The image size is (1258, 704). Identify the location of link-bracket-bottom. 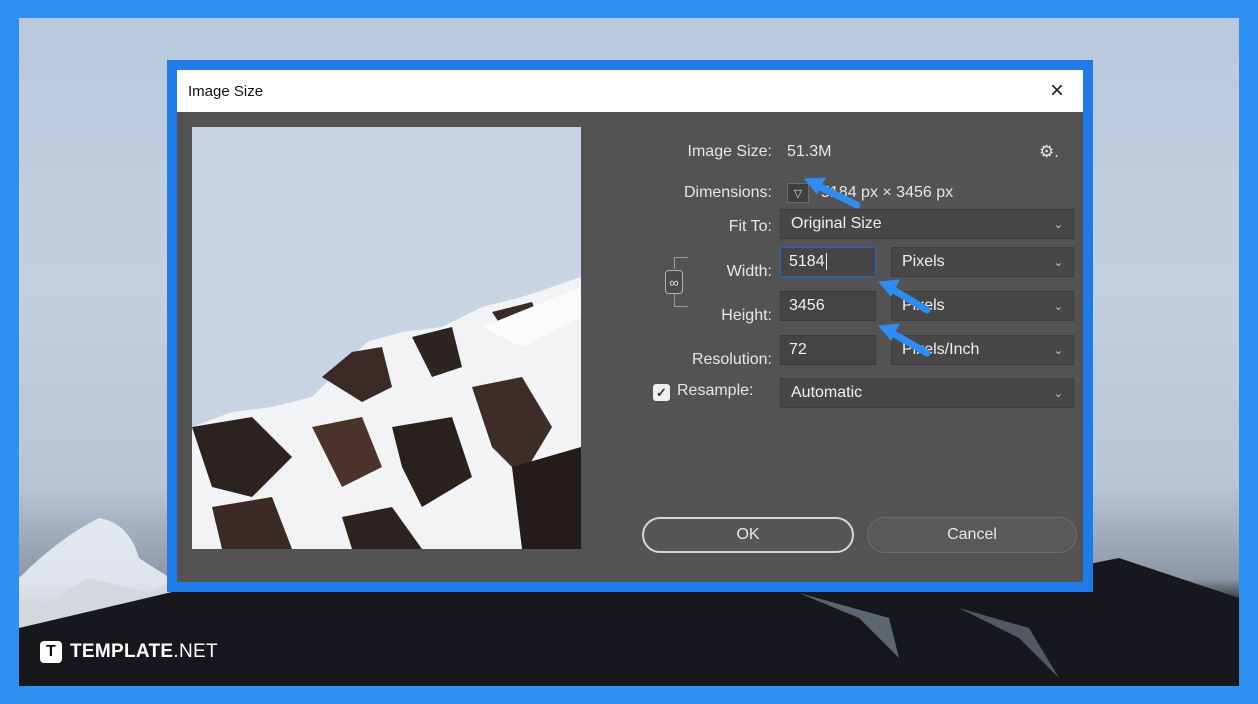
(681, 300).